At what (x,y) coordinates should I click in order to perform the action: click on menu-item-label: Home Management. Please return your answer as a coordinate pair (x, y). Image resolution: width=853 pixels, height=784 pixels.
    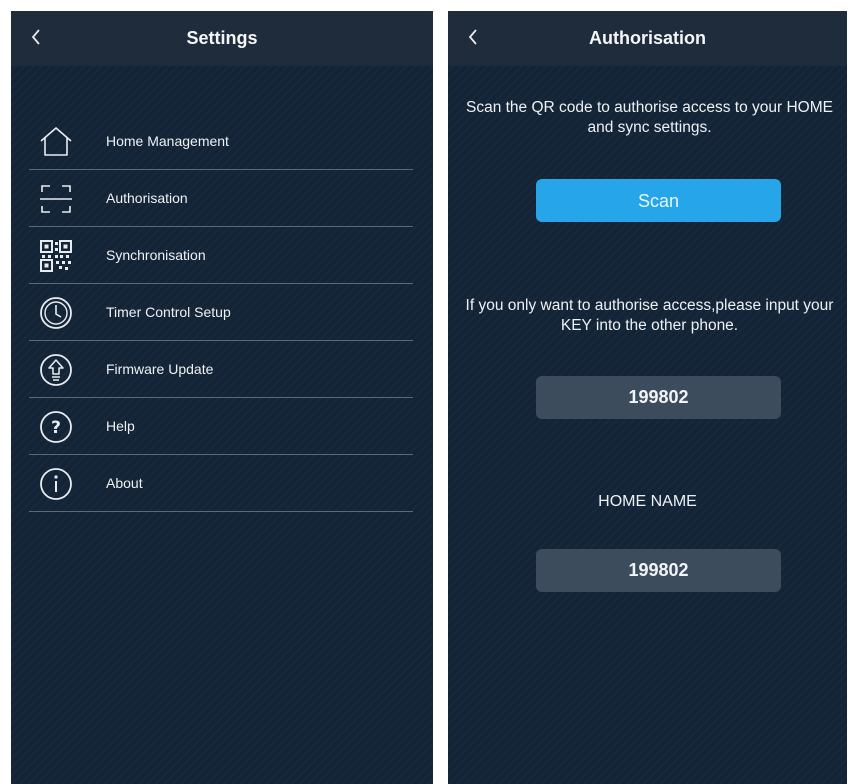
    Looking at the image, I should click on (167, 141).